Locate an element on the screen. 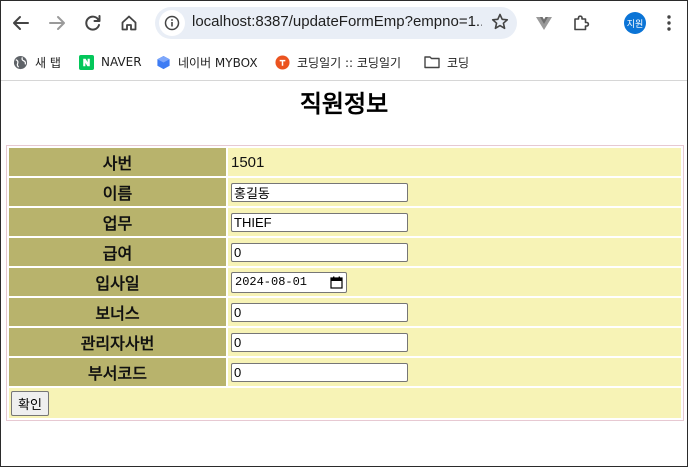 The image size is (688, 467). salary-input is located at coordinates (319, 252).